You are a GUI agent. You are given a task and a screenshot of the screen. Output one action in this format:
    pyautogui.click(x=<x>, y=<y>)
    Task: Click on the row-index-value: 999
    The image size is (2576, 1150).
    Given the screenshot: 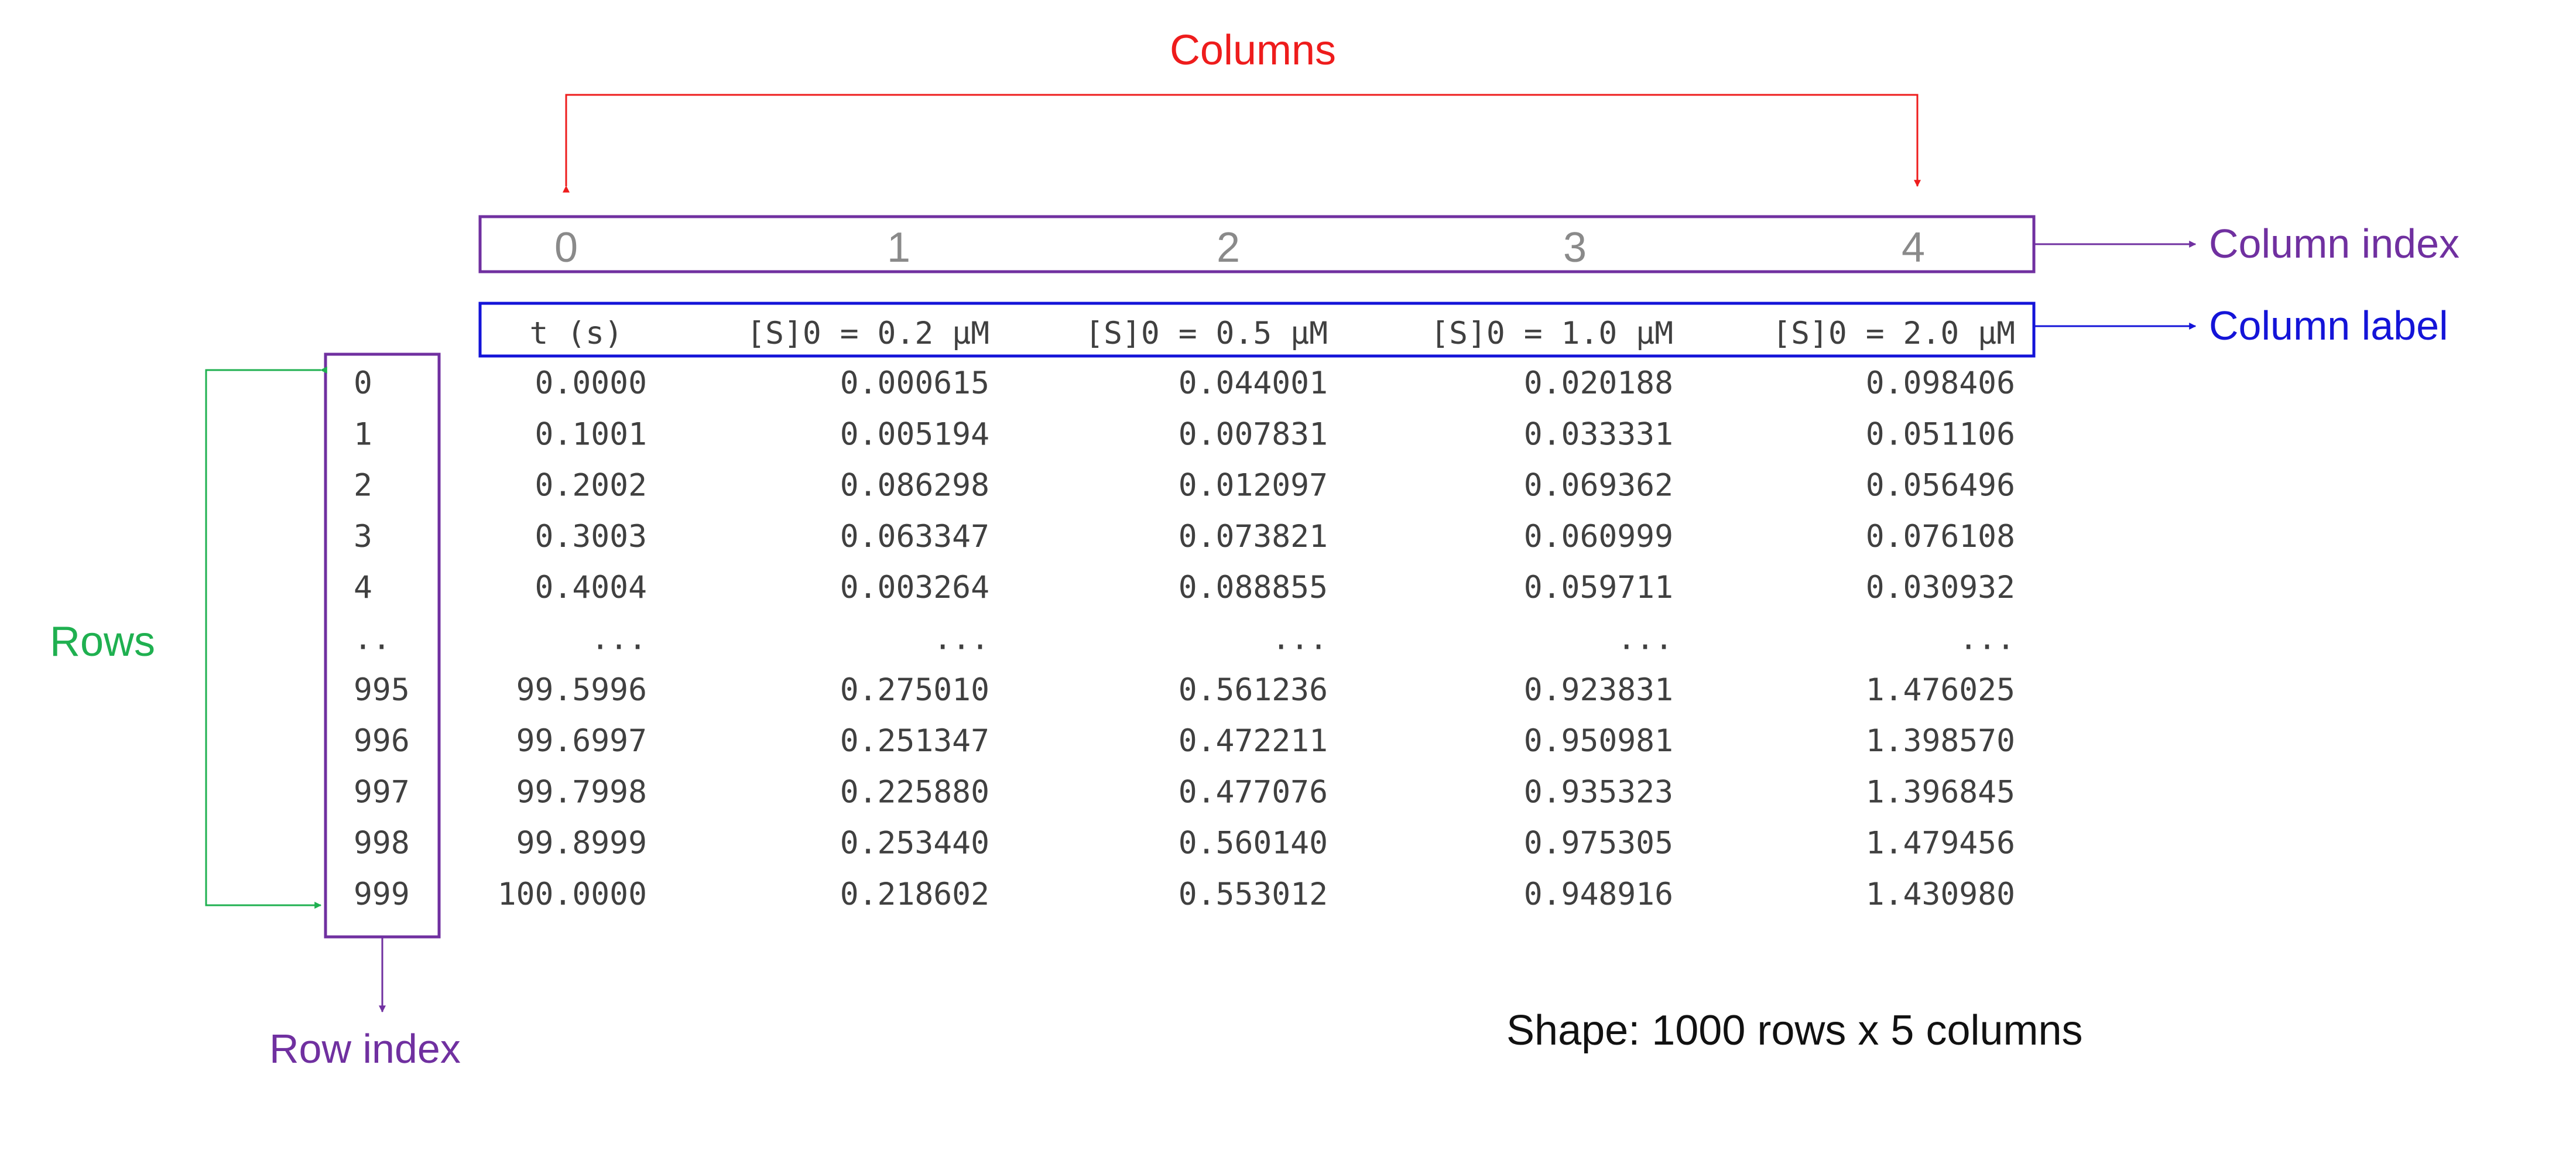 What is the action you would take?
    pyautogui.click(x=382, y=895)
    